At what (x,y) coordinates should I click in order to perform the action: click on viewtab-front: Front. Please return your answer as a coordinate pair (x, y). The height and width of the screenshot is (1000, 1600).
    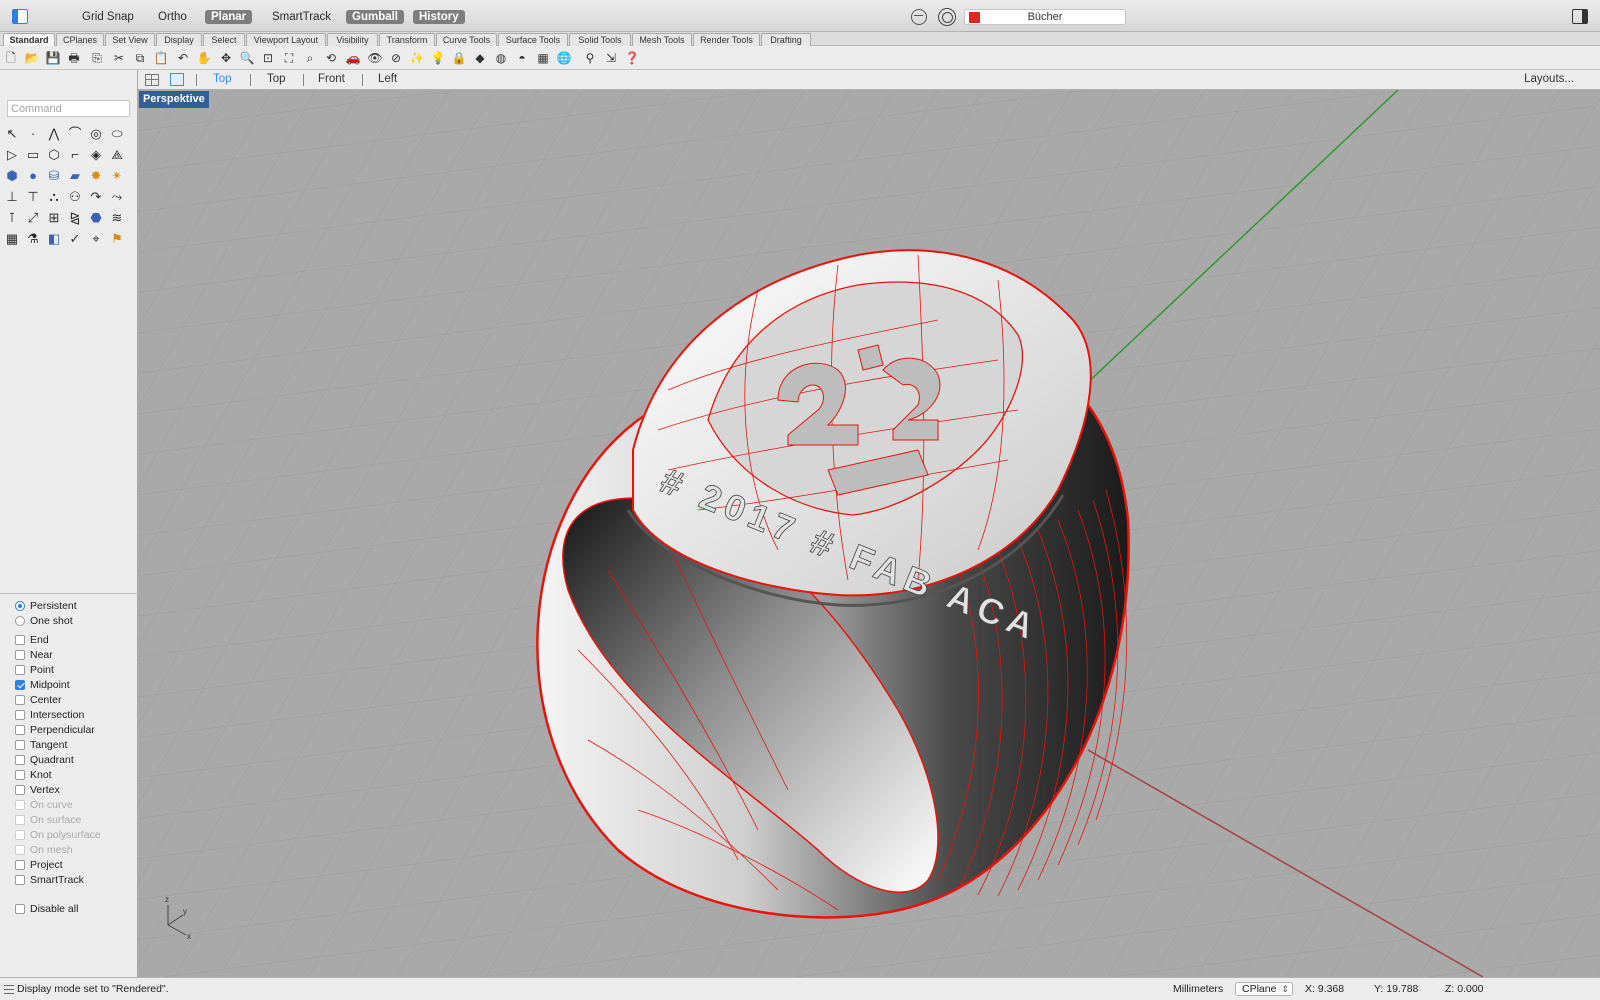
    Looking at the image, I should click on (331, 79).